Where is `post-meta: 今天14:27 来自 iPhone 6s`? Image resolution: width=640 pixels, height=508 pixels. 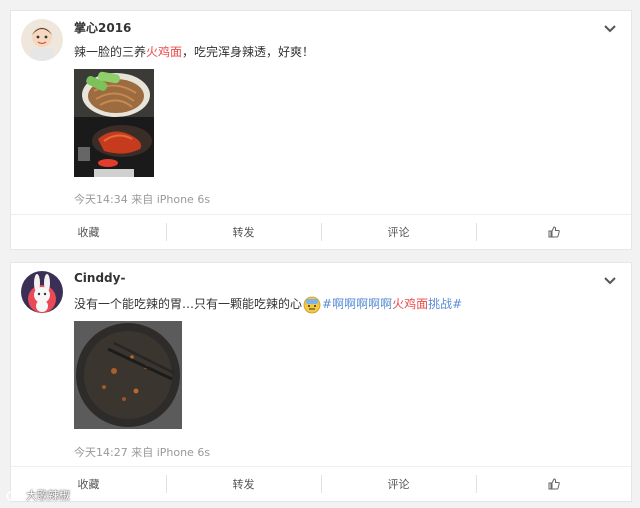 post-meta: 今天14:27 来自 iPhone 6s is located at coordinates (142, 452).